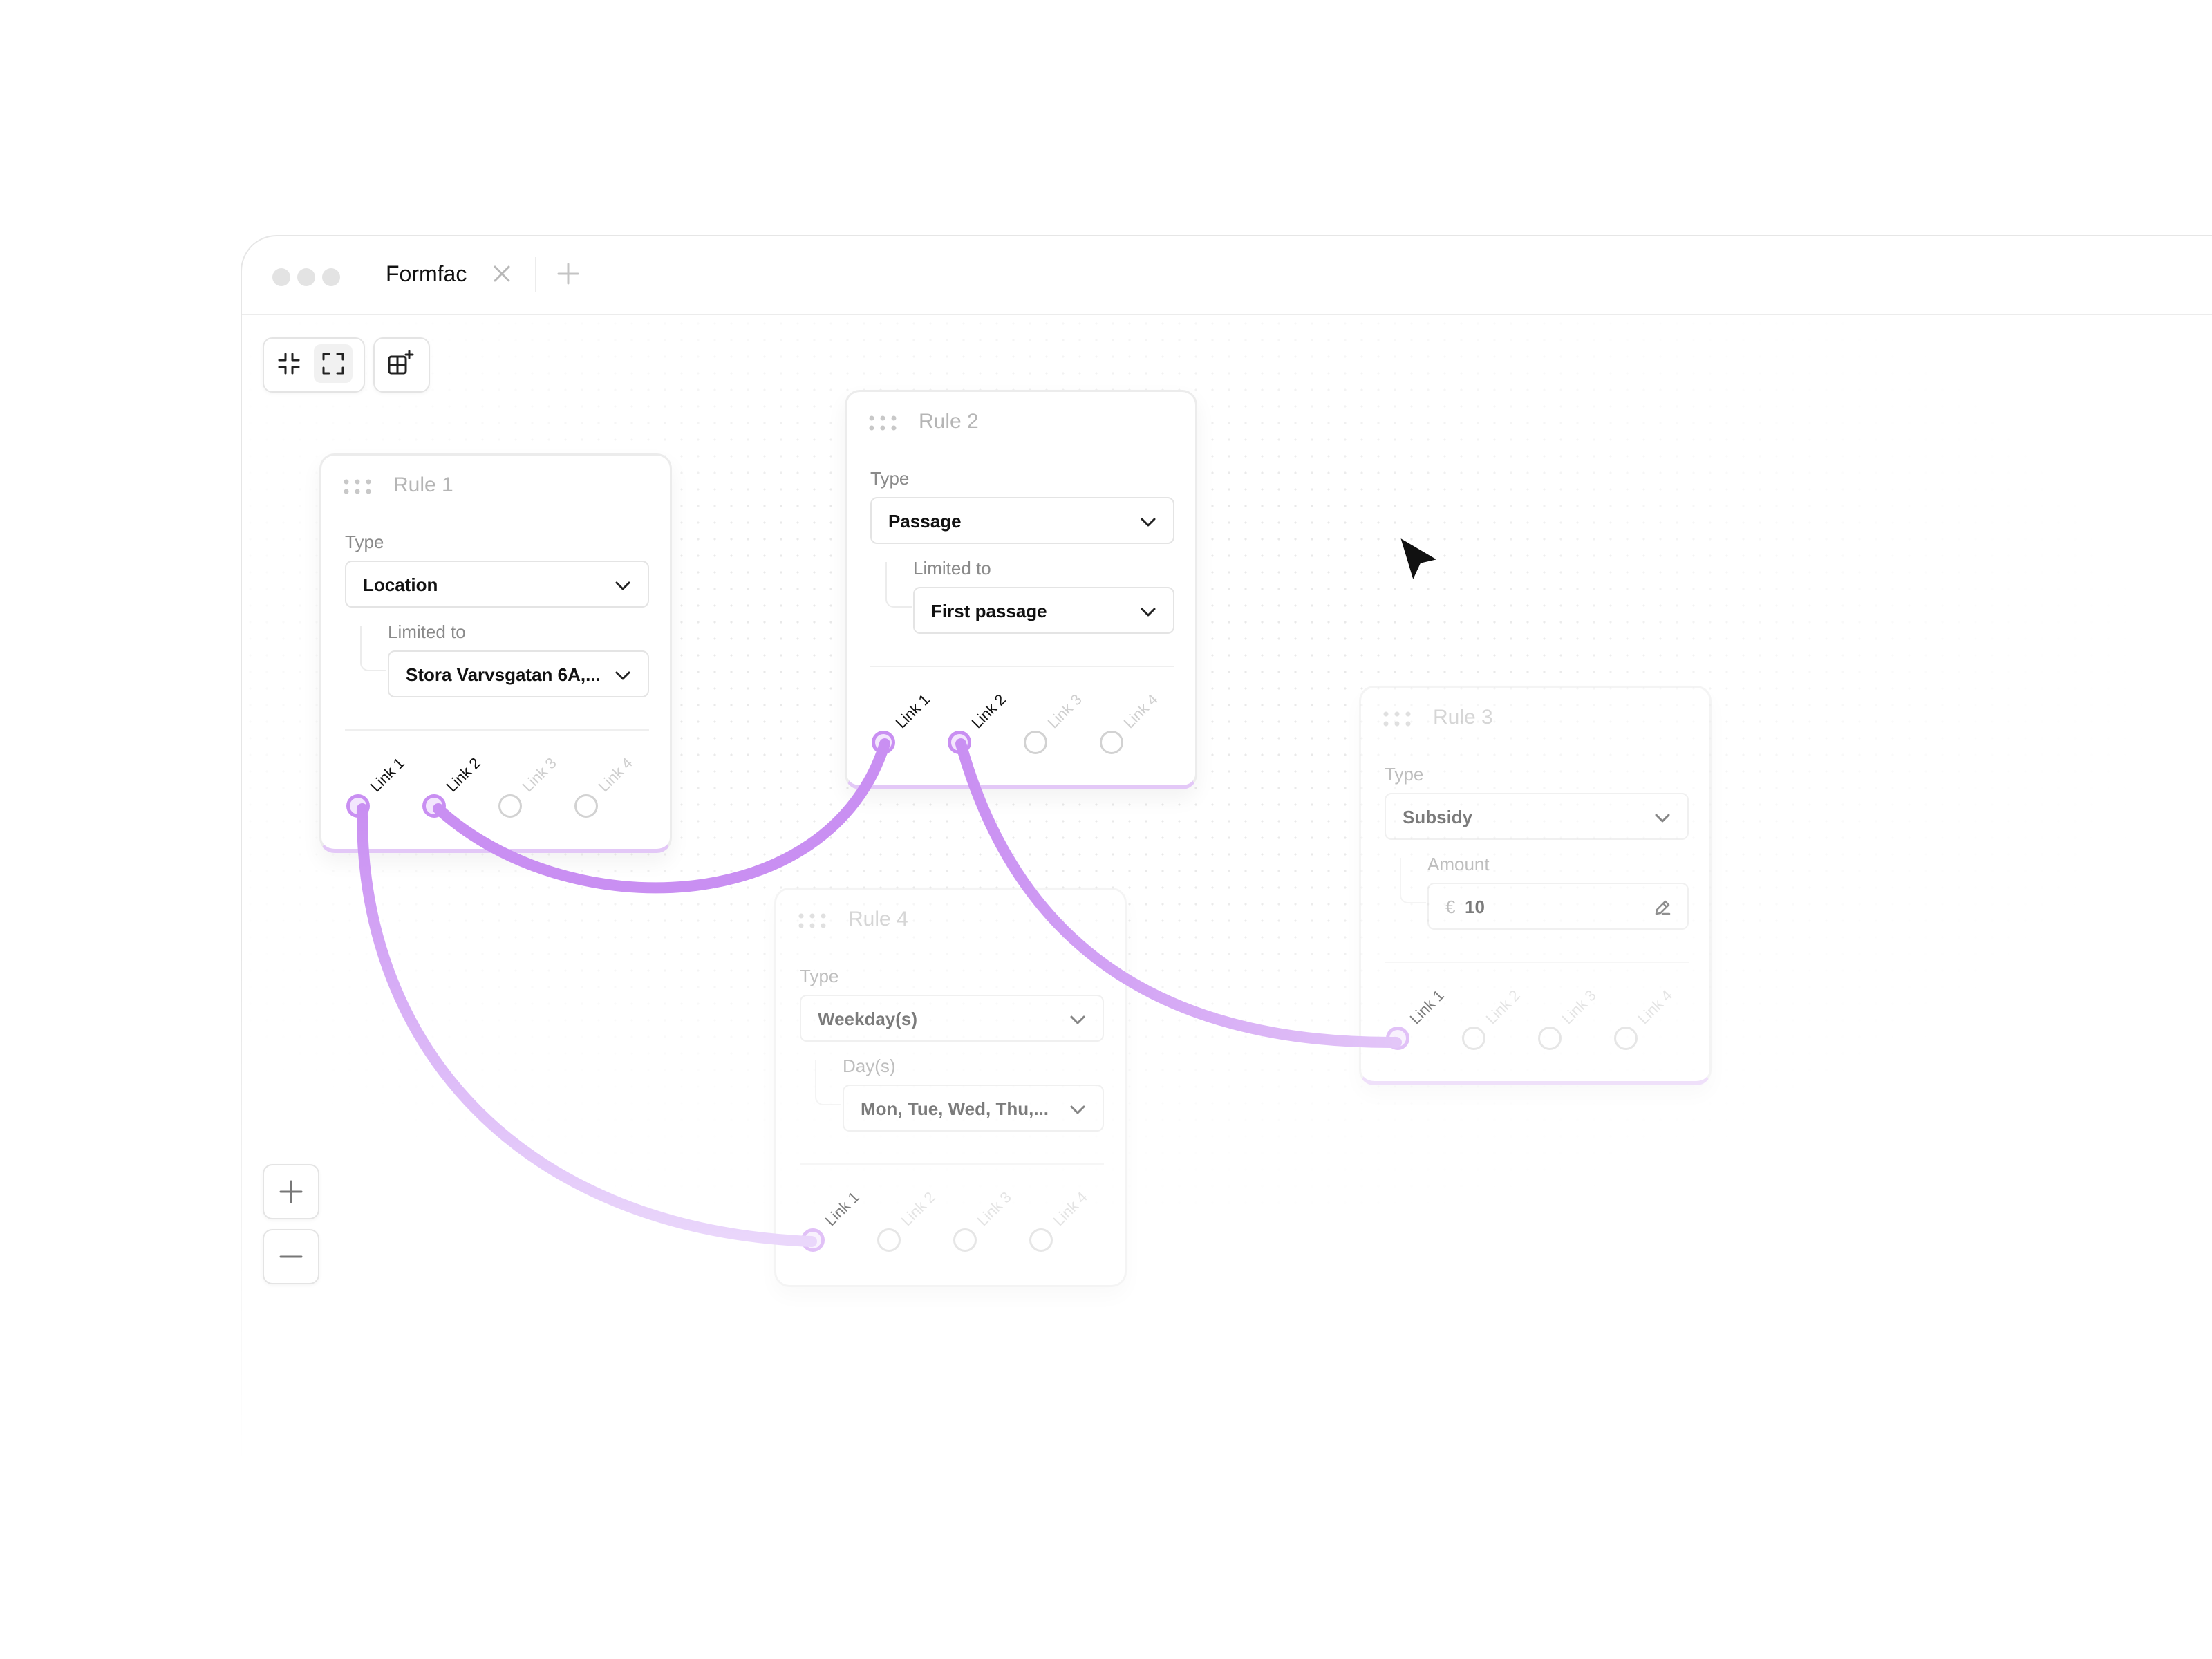 The image size is (2212, 1659). Describe the element at coordinates (1459, 864) in the screenshot. I see `amount-label: Amount` at that location.